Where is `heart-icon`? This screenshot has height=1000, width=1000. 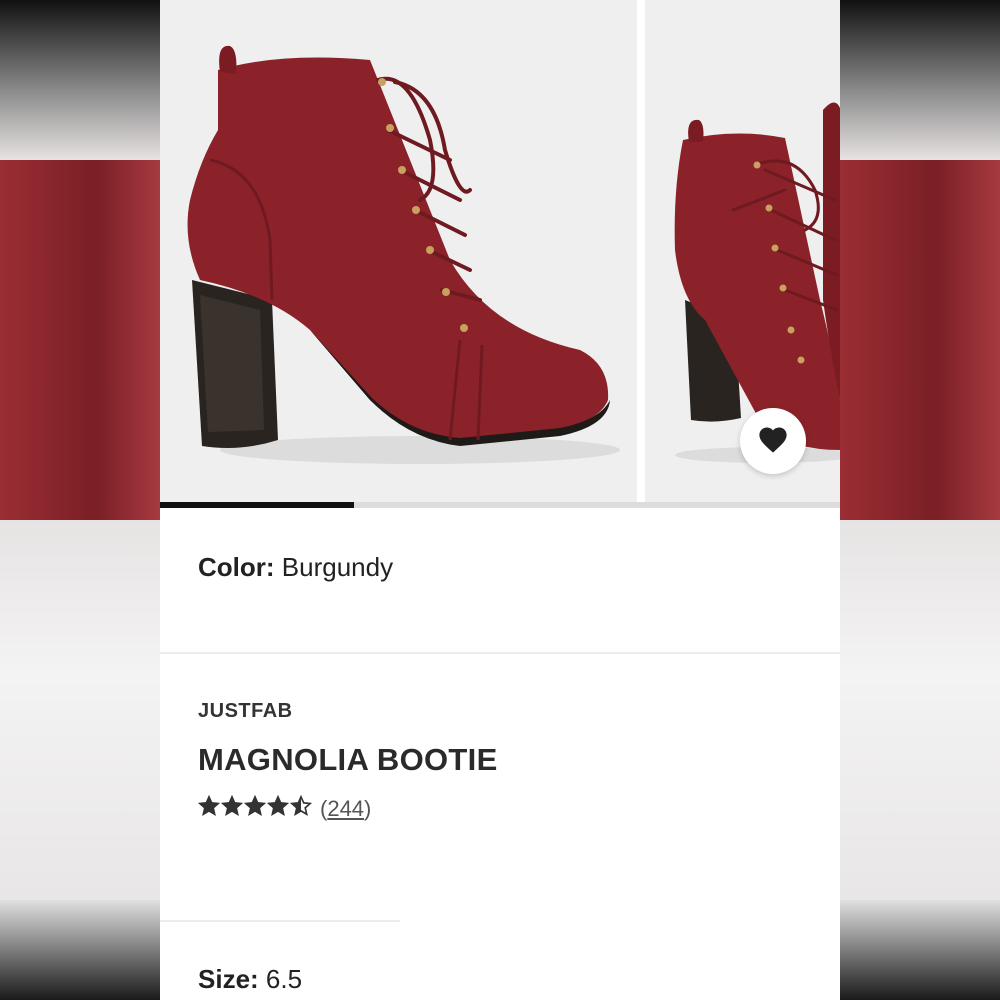
heart-icon is located at coordinates (773, 441).